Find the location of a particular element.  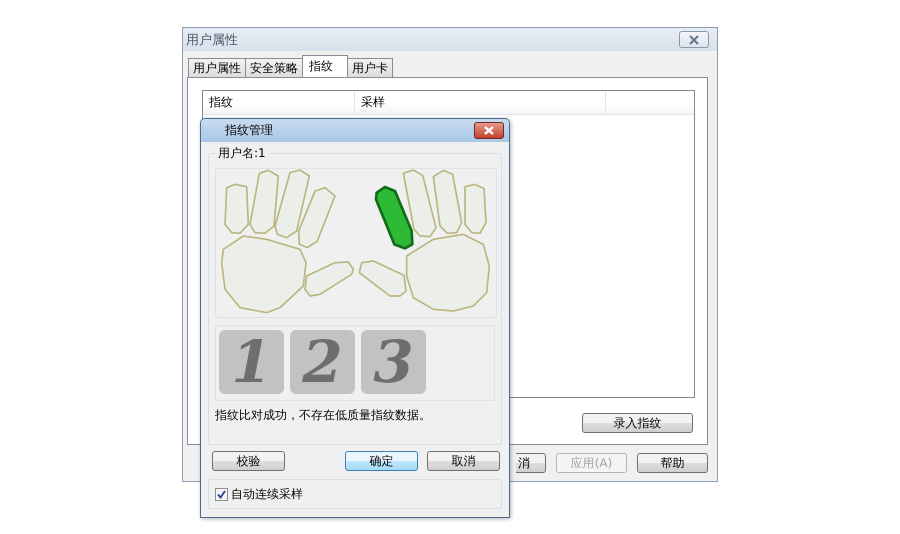

dialog-button: 帮助 is located at coordinates (672, 463).